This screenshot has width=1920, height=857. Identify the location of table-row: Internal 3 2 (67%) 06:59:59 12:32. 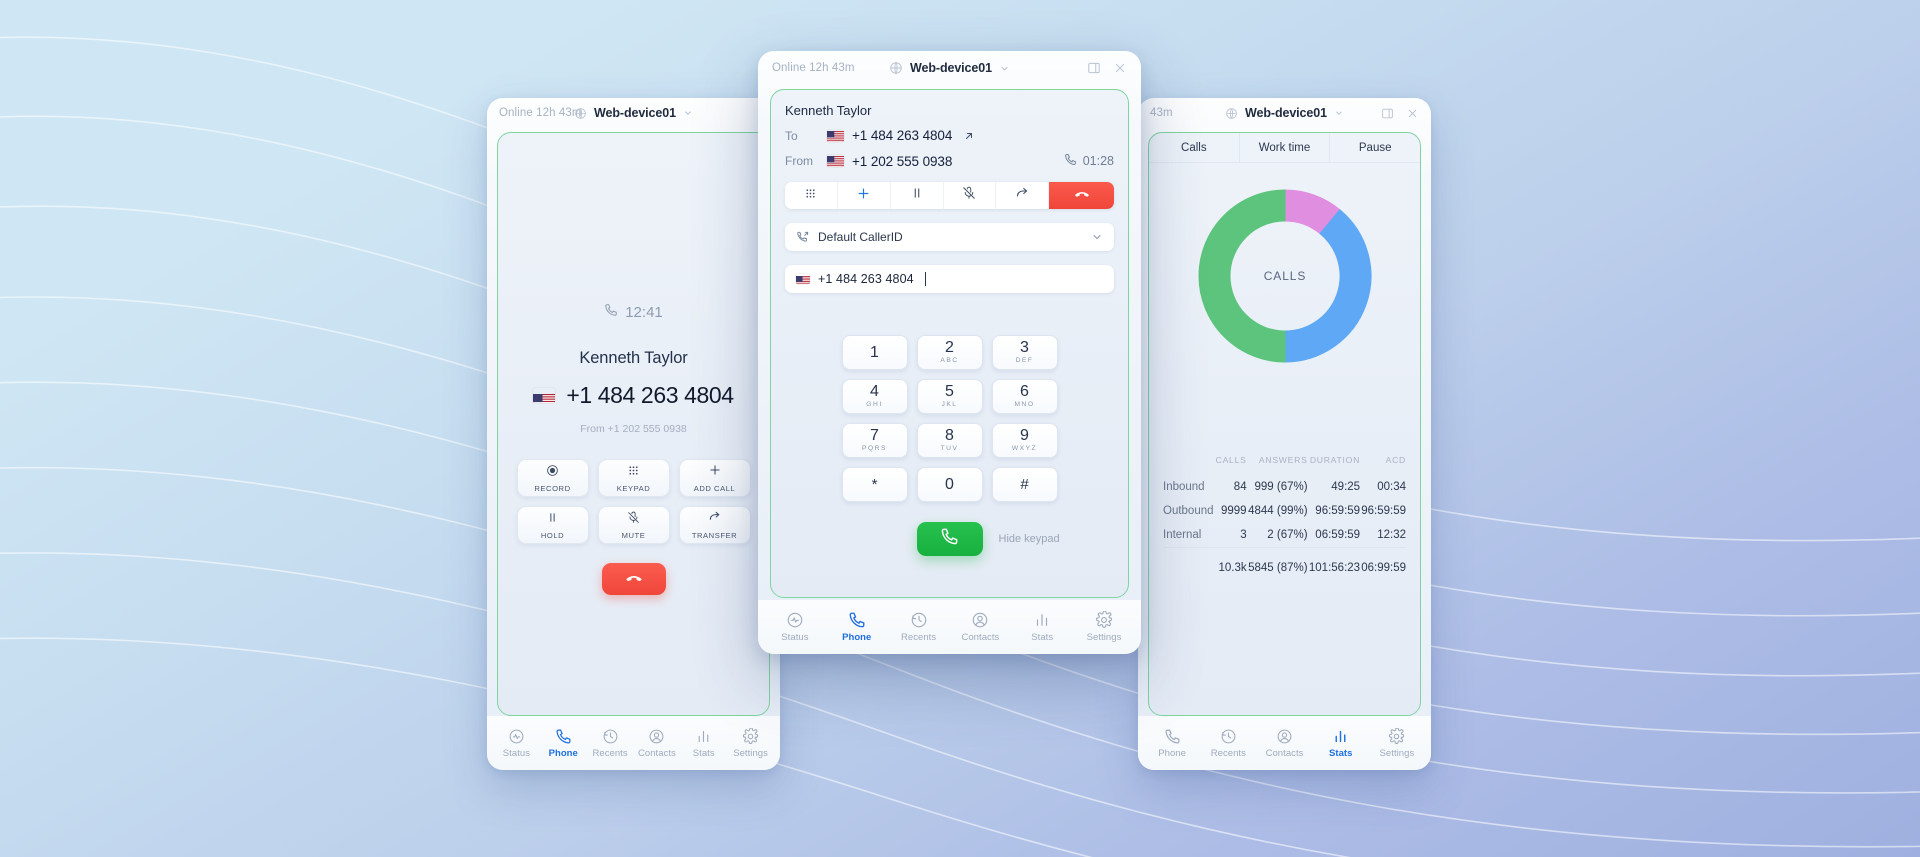
(1284, 535).